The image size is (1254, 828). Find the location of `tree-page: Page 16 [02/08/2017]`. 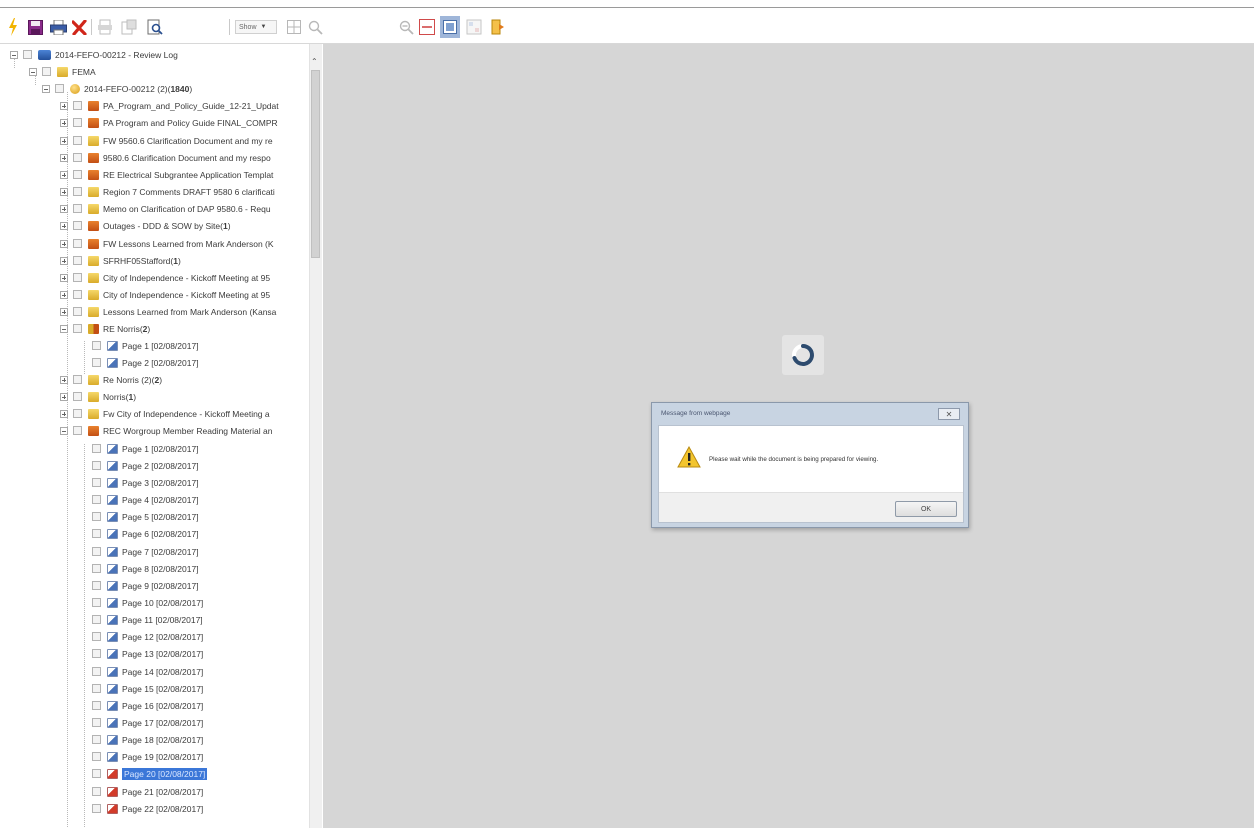

tree-page: Page 16 [02/08/2017] is located at coordinates (147, 705).